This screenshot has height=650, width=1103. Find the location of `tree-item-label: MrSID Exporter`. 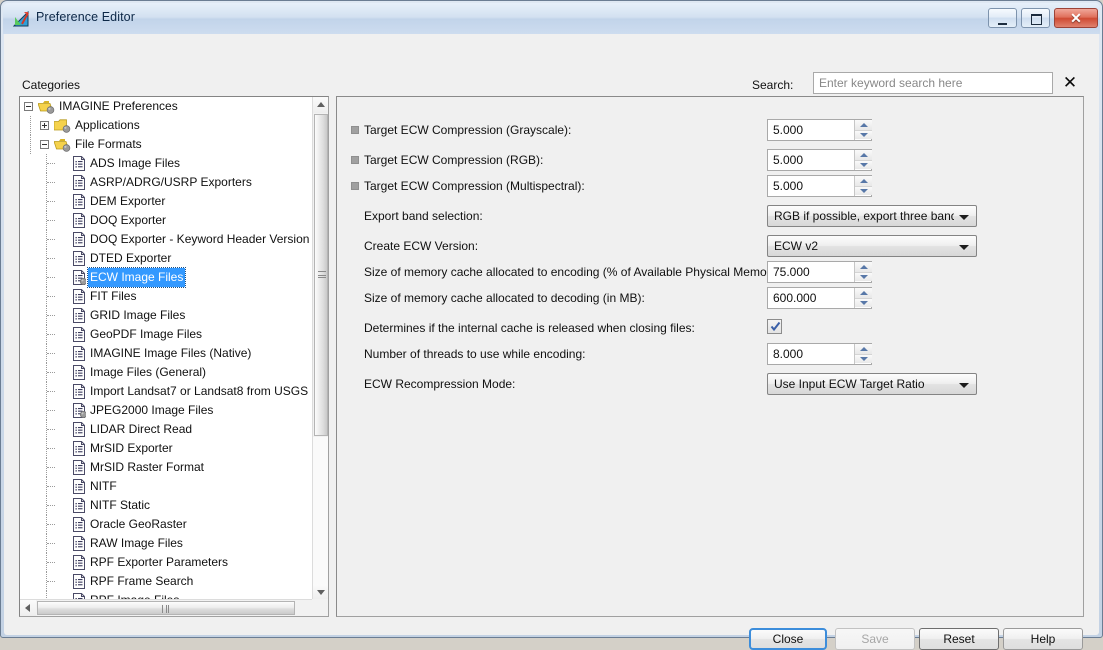

tree-item-label: MrSID Exporter is located at coordinates (131, 448).